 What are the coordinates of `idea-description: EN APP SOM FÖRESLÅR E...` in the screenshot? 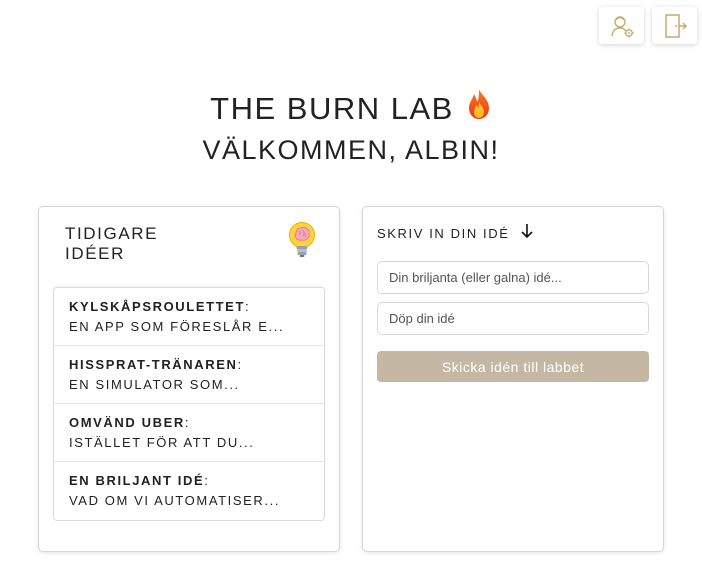 It's located at (177, 326).